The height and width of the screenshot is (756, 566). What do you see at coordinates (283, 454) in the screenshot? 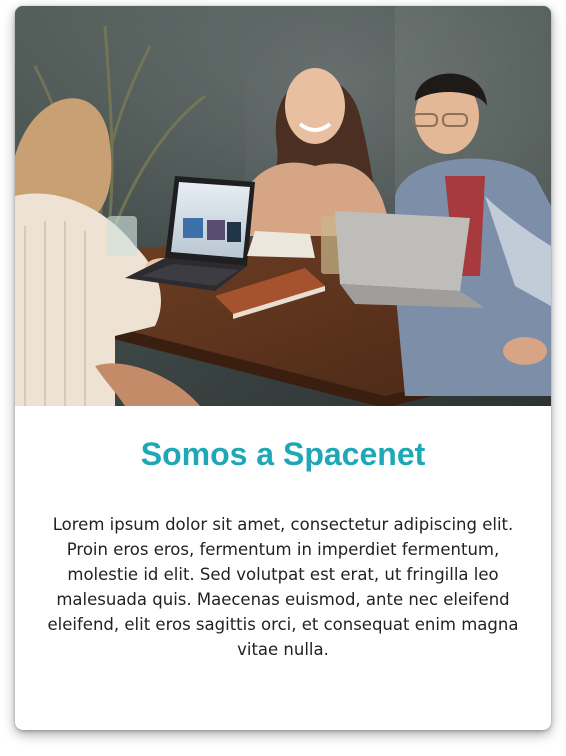
I see `section-title: Somos a Spacenet` at bounding box center [283, 454].